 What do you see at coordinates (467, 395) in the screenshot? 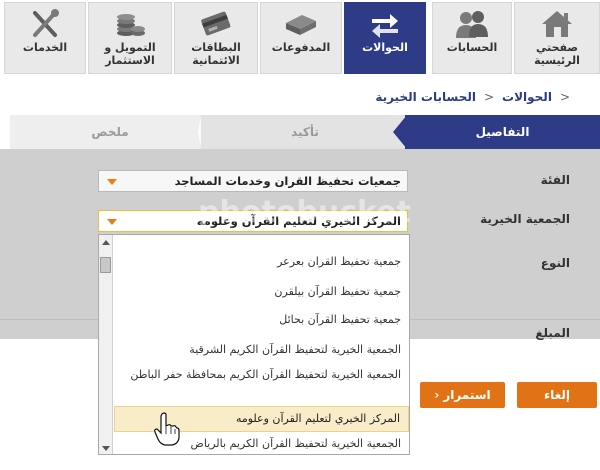
I see `continue-label: استمرار` at bounding box center [467, 395].